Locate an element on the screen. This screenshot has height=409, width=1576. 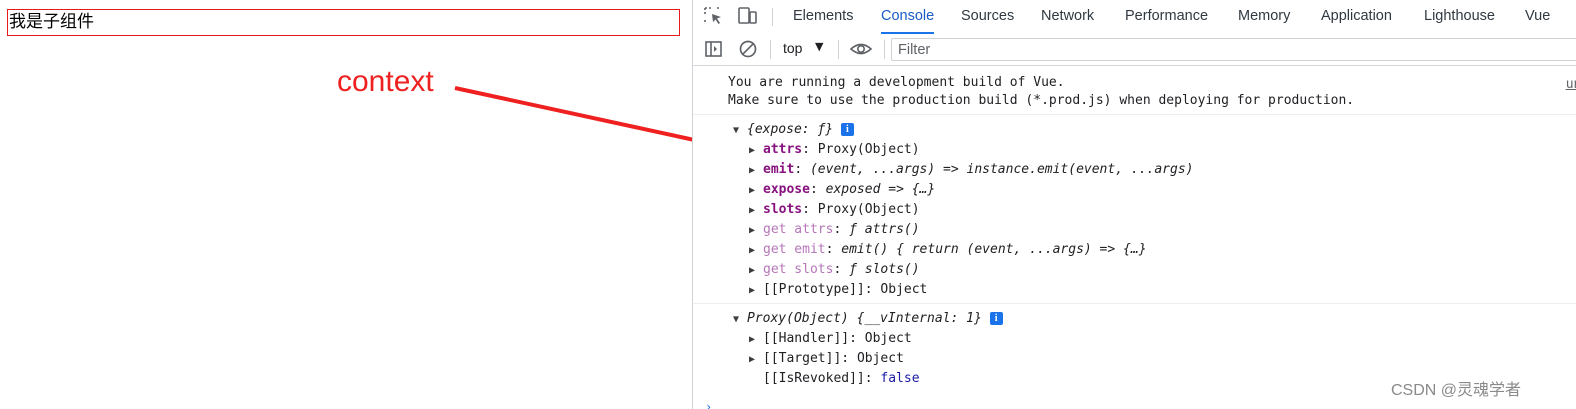
live-expression-eye-icon is located at coordinates (861, 49).